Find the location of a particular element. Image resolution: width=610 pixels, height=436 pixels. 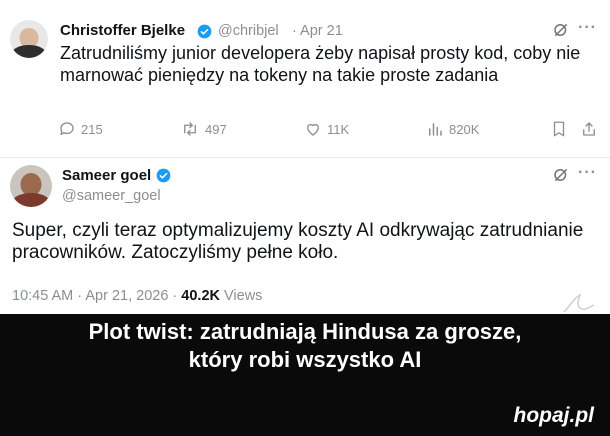

divider is located at coordinates (305, 157).